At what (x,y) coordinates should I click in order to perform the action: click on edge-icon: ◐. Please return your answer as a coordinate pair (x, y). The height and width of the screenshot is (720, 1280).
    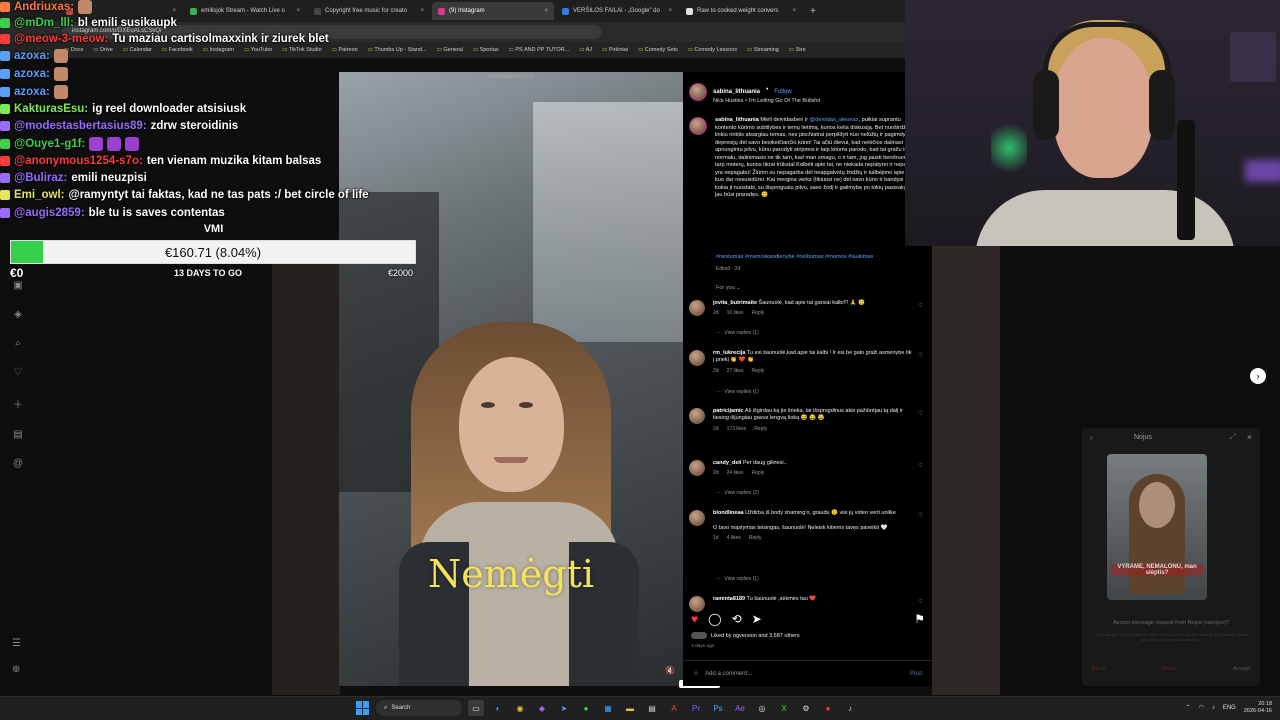
    Looking at the image, I should click on (498, 708).